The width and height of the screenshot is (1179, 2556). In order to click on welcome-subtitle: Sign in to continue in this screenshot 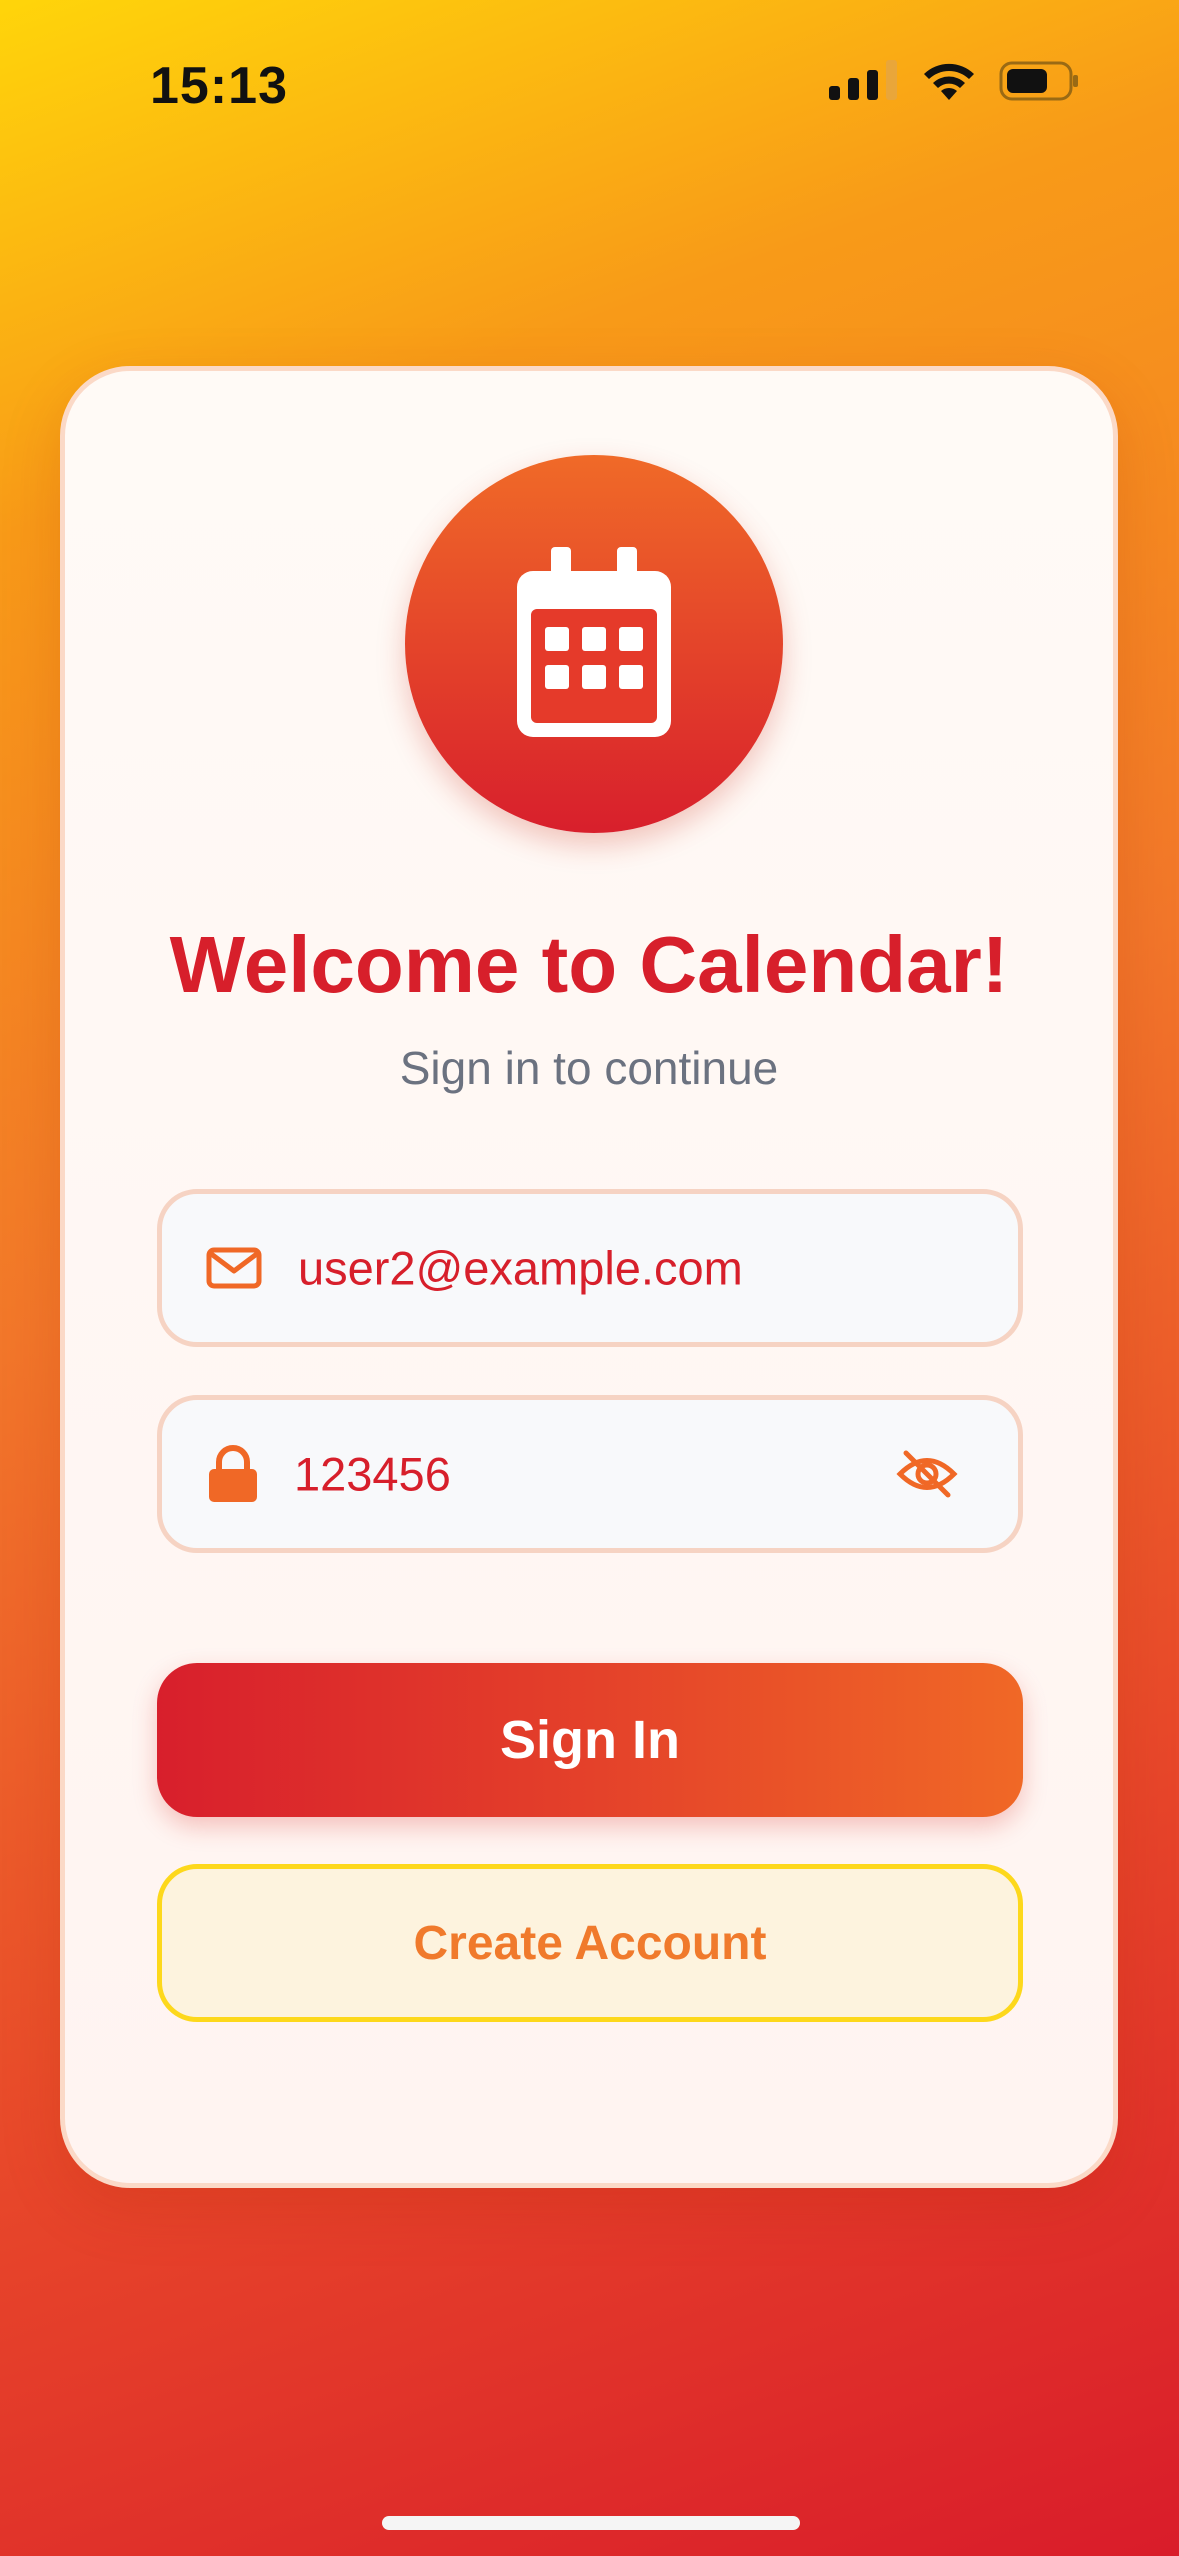, I will do `click(589, 1068)`.